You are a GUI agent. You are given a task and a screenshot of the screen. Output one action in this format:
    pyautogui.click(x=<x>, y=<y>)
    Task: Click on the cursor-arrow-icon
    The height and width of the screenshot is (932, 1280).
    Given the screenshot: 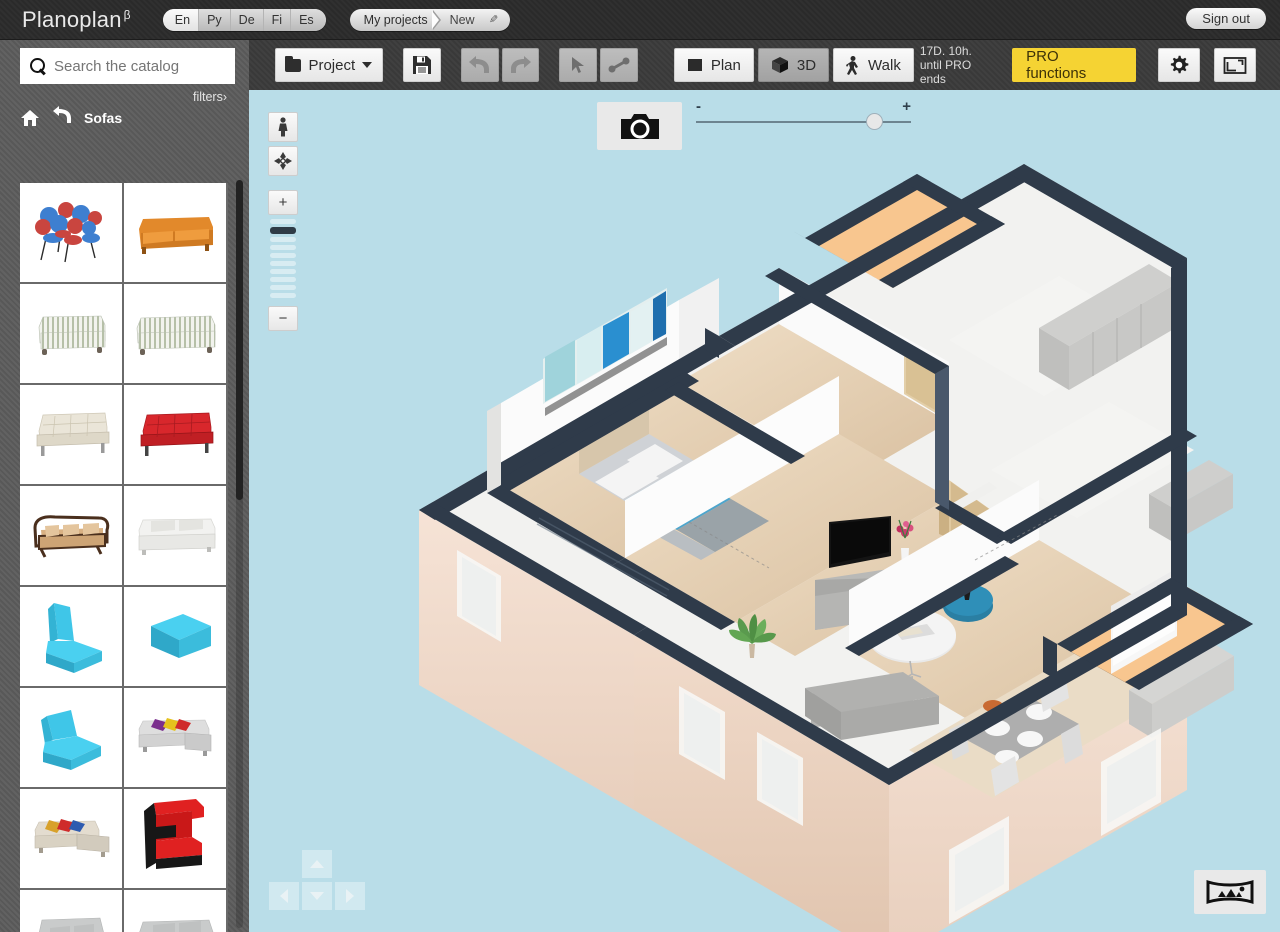 What is the action you would take?
    pyautogui.click(x=578, y=65)
    